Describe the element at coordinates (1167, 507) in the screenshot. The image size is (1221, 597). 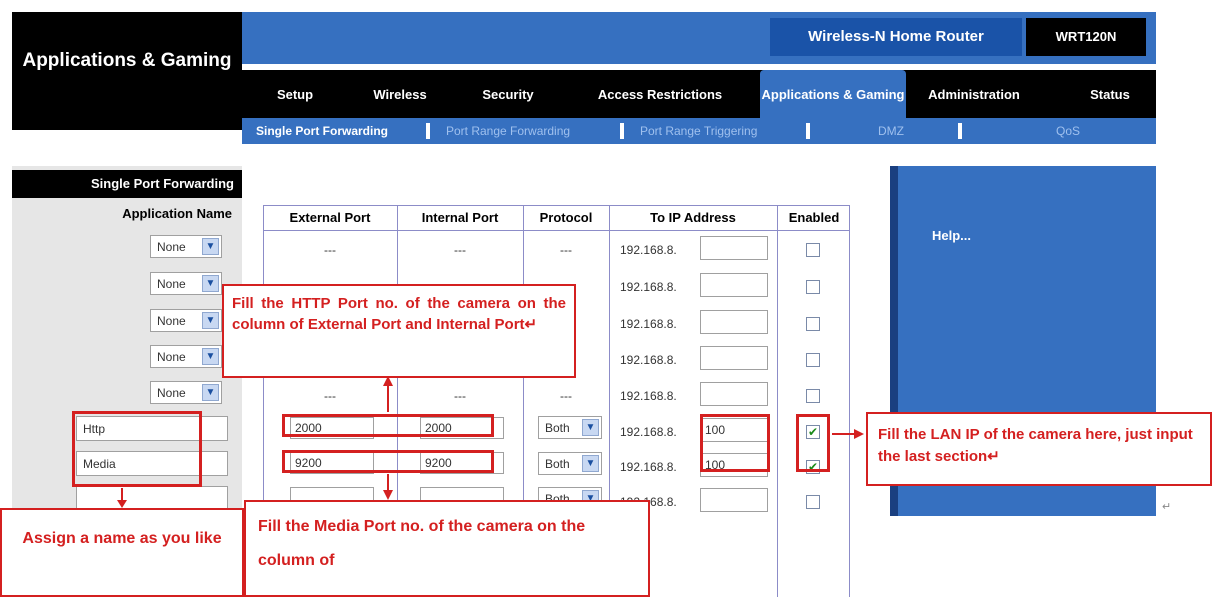
I see `paragraph-mark: ↵` at that location.